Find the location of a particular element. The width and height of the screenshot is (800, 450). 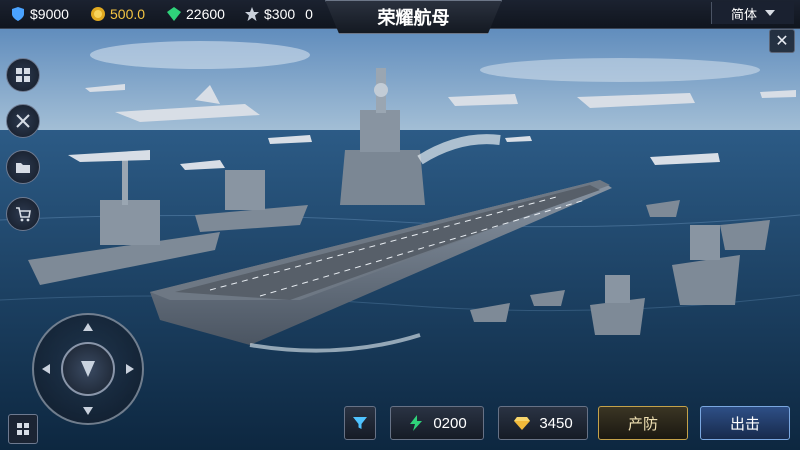

menu-layout-button is located at coordinates (23, 75).